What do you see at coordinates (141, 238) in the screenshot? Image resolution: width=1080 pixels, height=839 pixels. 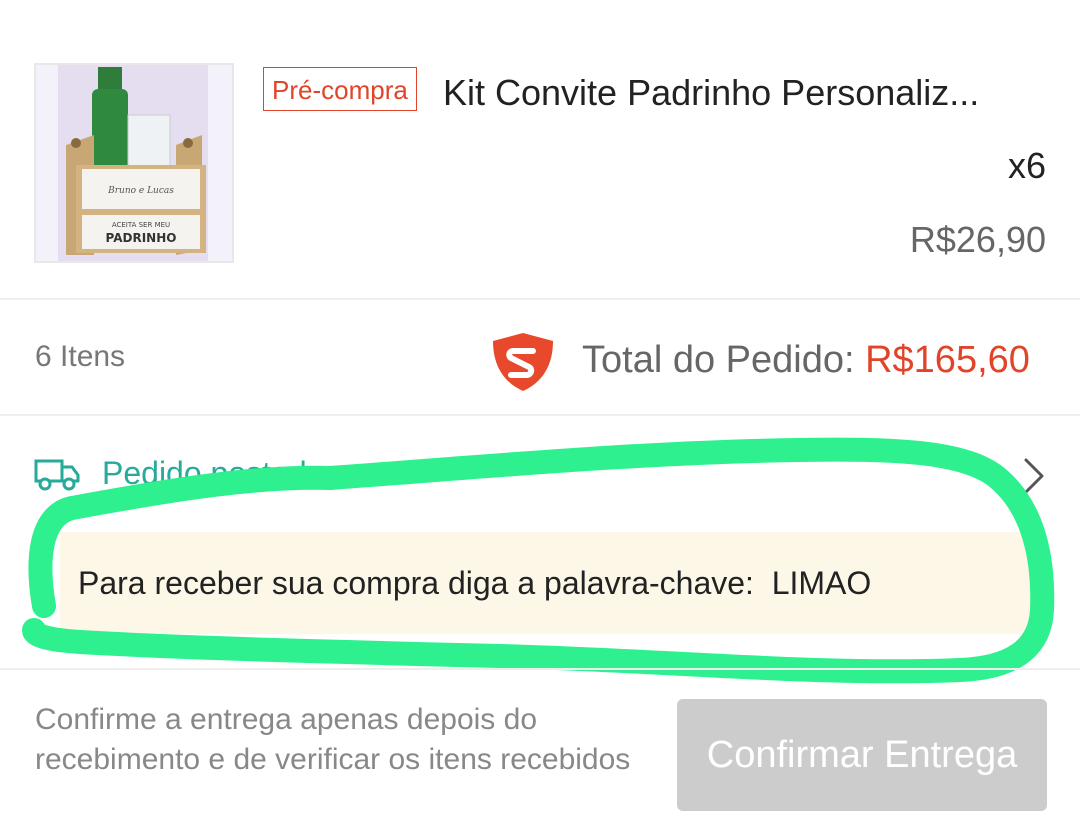 I see `box-text-line2: PADRINHO` at bounding box center [141, 238].